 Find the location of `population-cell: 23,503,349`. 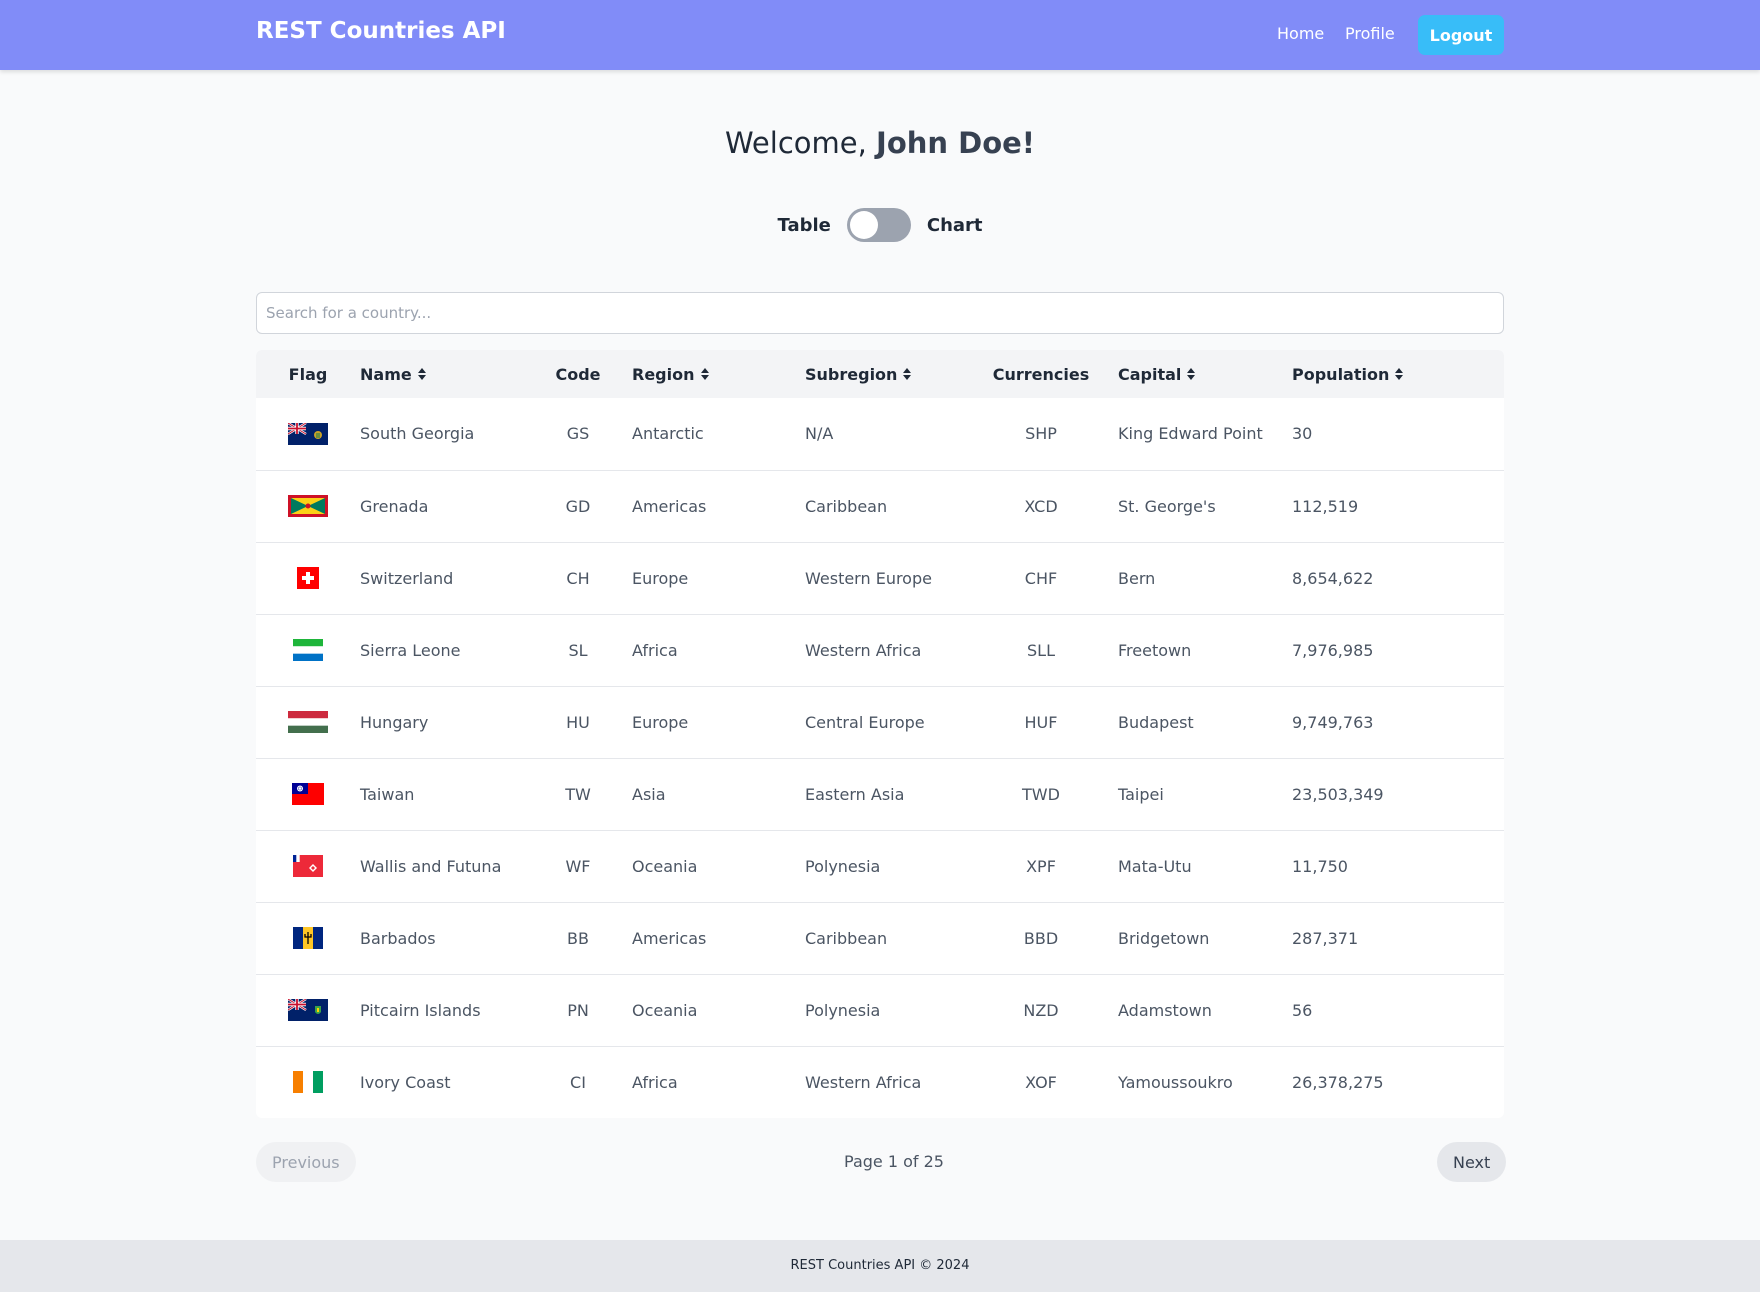

population-cell: 23,503,349 is located at coordinates (1338, 794).